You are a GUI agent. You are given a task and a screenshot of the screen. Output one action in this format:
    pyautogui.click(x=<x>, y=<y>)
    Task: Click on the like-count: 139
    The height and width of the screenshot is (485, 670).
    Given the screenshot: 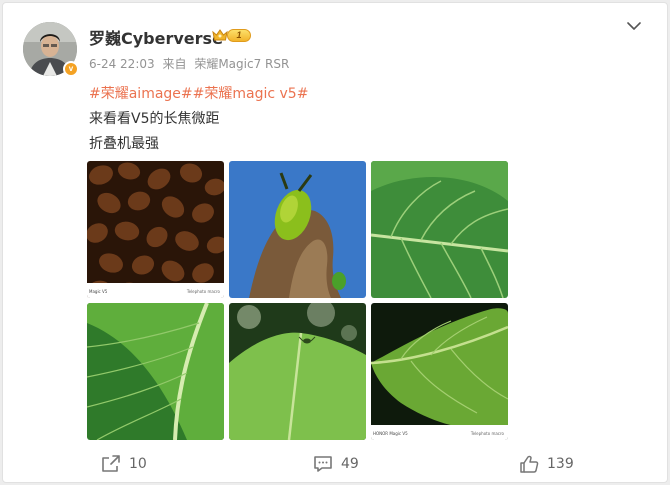 What is the action you would take?
    pyautogui.click(x=560, y=464)
    